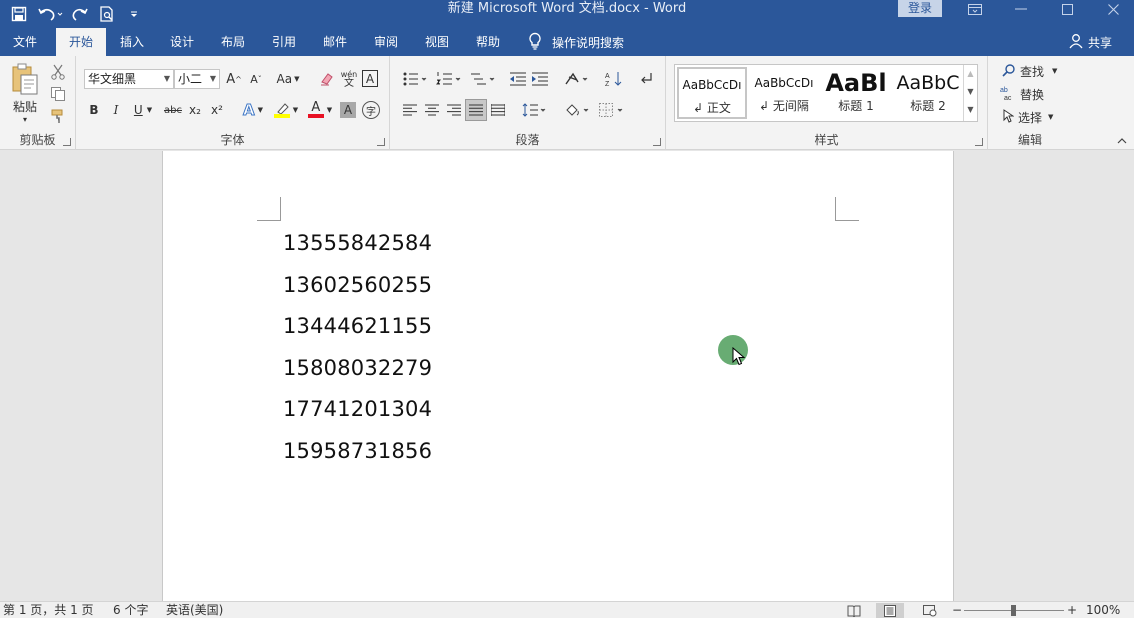 Image resolution: width=1134 pixels, height=618 pixels. I want to click on copy-icon, so click(58, 94).